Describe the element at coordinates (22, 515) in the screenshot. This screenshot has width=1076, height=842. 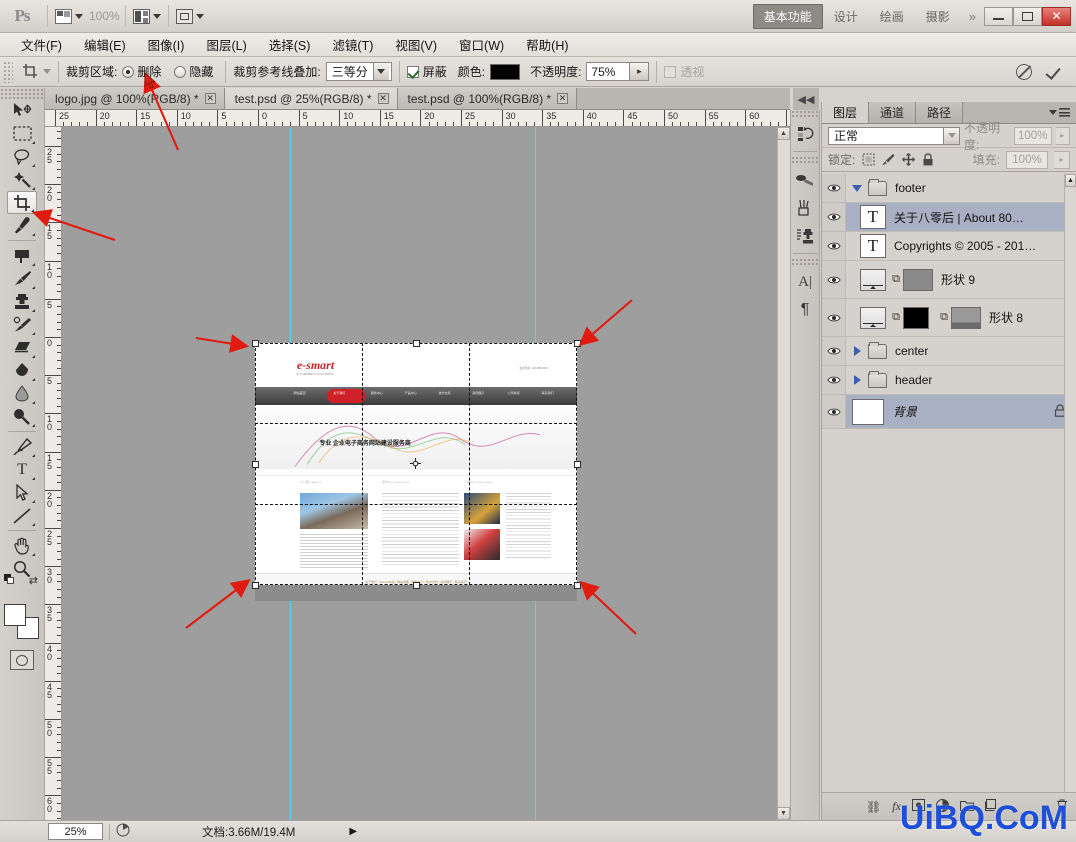
I see `tool-line-shape` at that location.